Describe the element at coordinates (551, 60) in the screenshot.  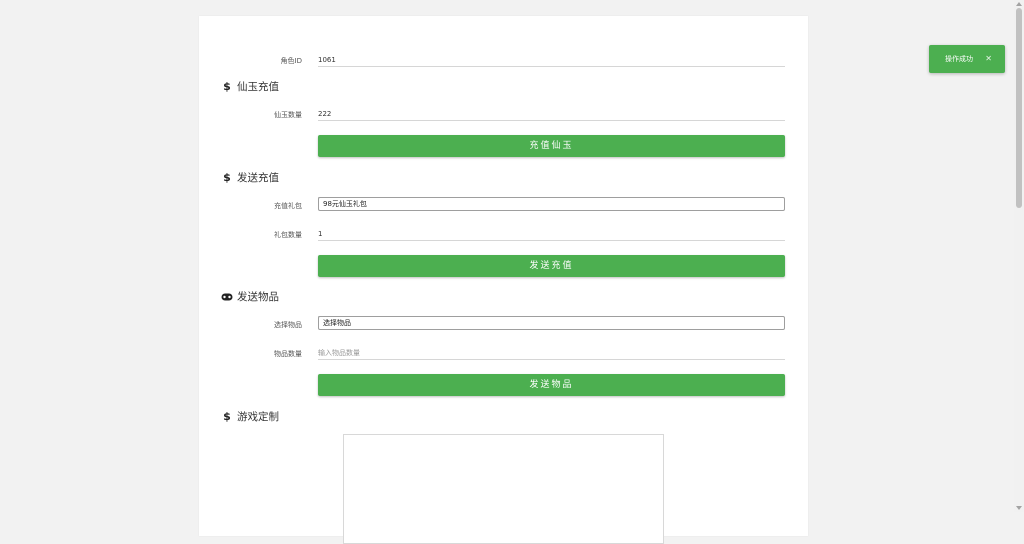
I see `role-id-input: 1061` at that location.